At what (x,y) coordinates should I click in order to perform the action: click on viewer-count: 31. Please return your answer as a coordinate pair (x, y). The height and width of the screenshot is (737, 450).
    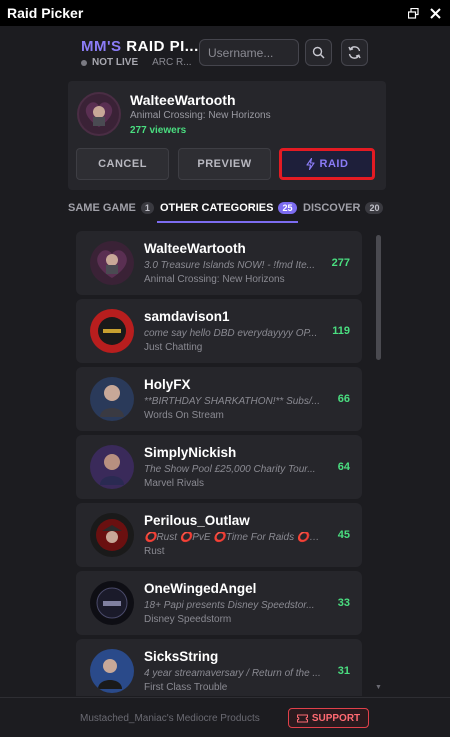
    Looking at the image, I should click on (343, 671).